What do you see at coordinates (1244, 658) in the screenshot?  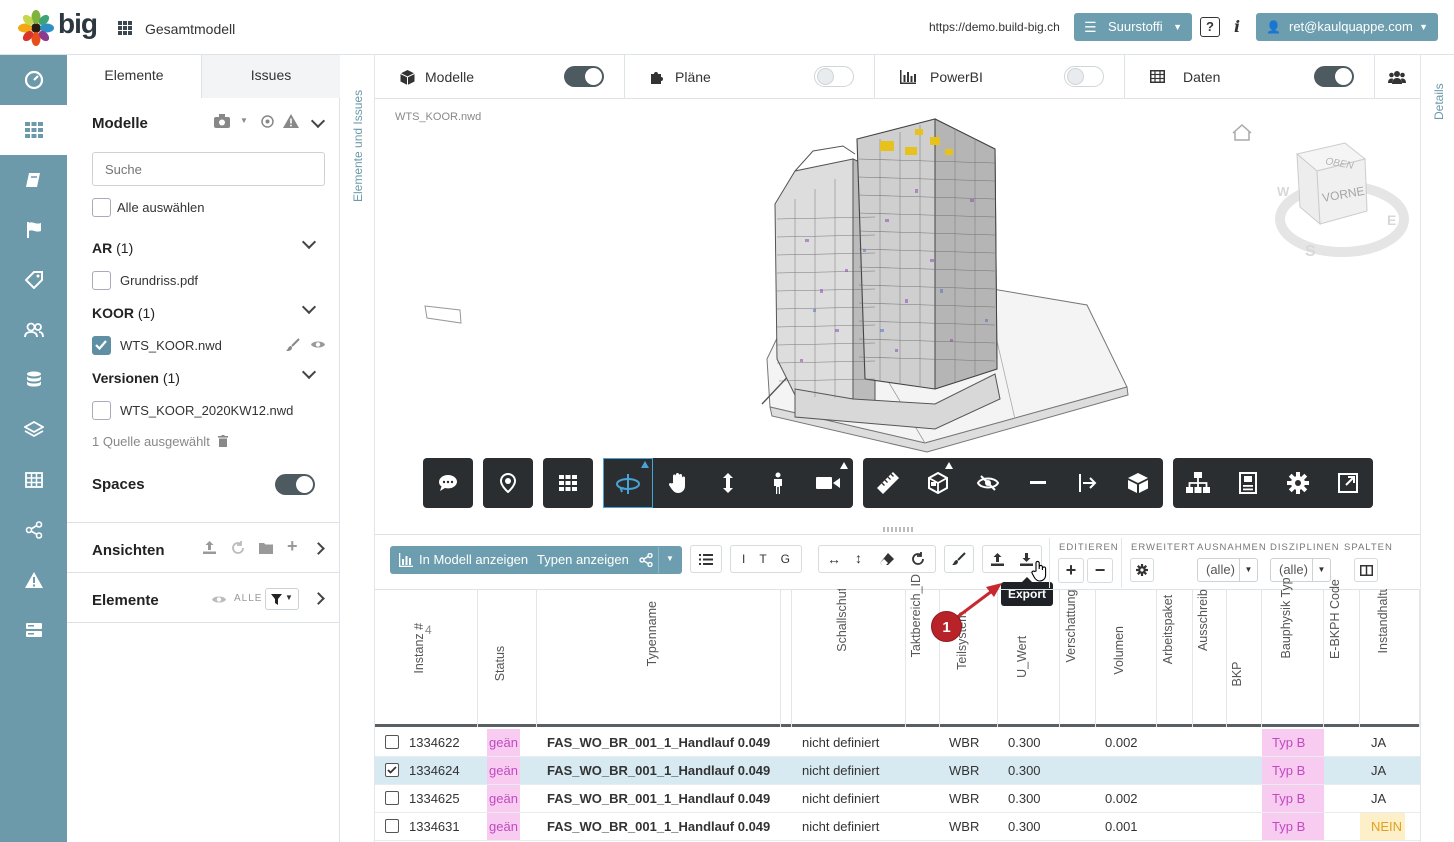 I see `col-bkp: BKP` at bounding box center [1244, 658].